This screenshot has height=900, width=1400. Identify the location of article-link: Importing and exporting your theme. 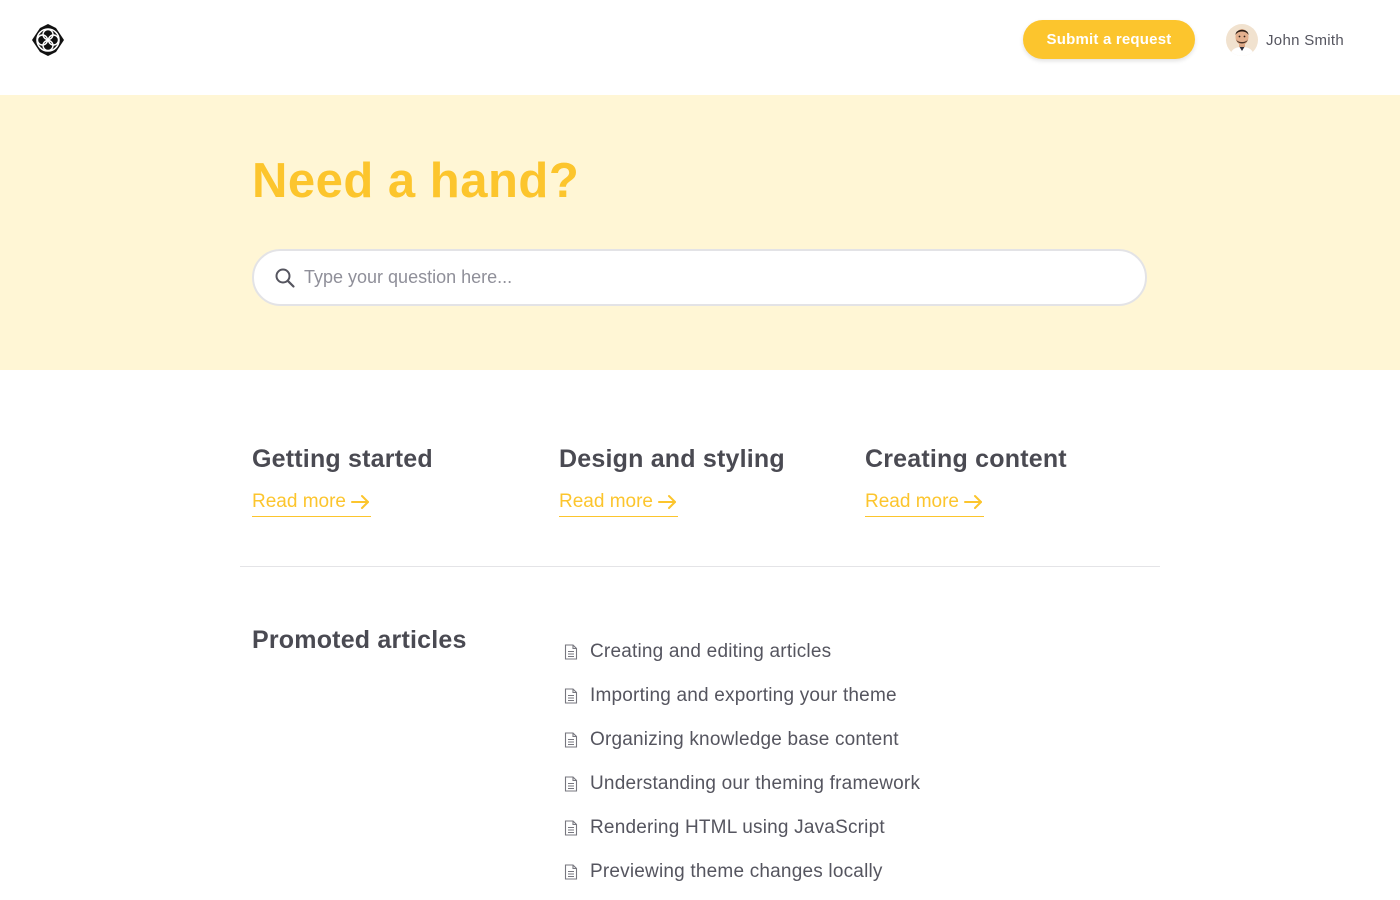
(743, 696).